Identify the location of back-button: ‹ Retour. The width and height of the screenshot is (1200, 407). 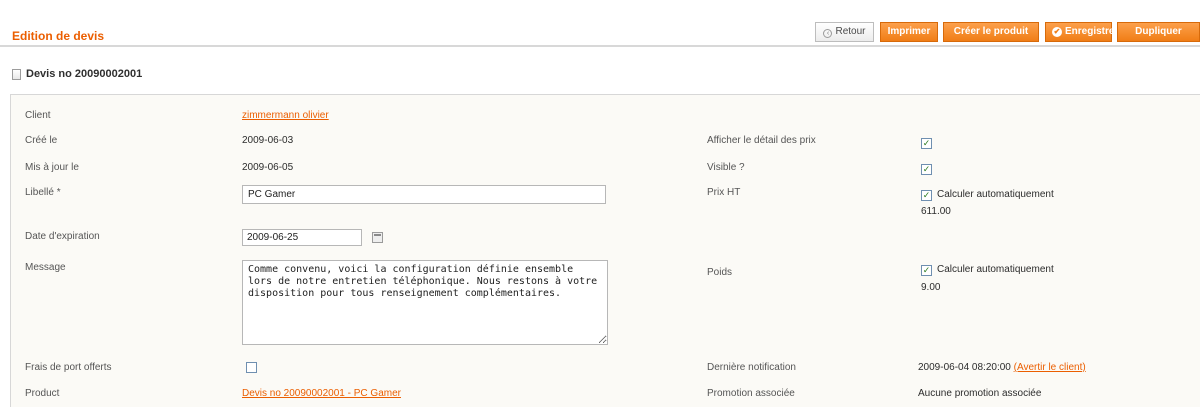
(844, 32).